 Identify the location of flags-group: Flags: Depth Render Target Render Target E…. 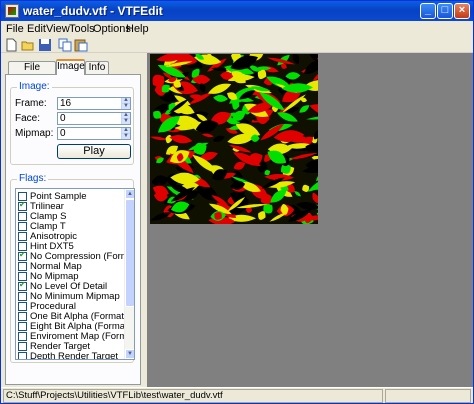
(72, 268).